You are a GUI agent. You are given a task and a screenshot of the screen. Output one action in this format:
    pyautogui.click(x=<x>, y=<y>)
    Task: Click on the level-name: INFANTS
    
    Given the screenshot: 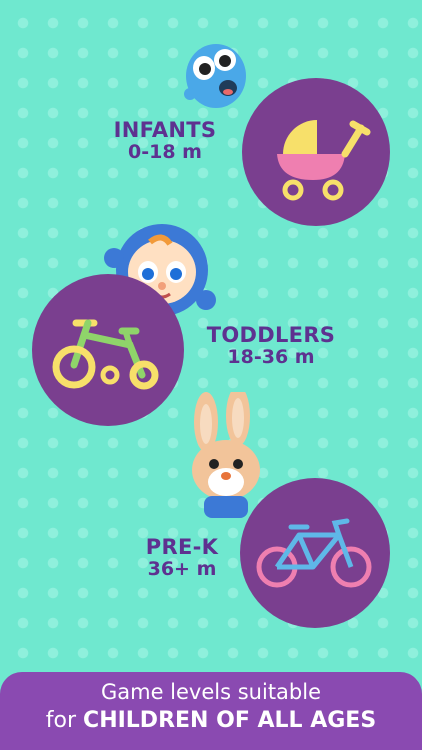 What is the action you would take?
    pyautogui.click(x=165, y=130)
    